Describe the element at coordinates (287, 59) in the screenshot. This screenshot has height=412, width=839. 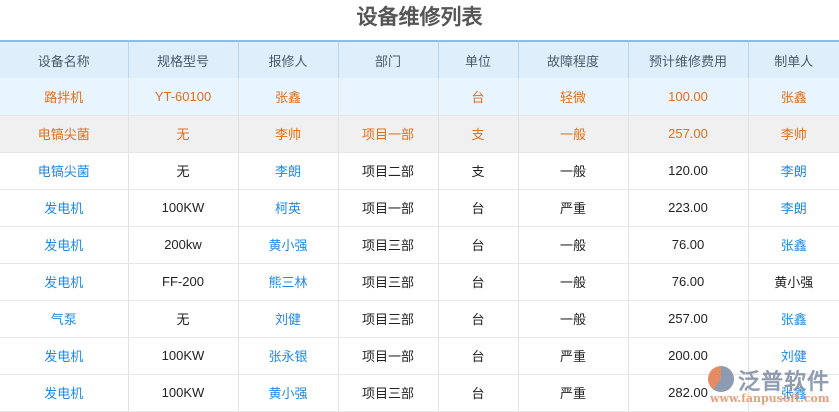
I see `column-header: 报修人` at that location.